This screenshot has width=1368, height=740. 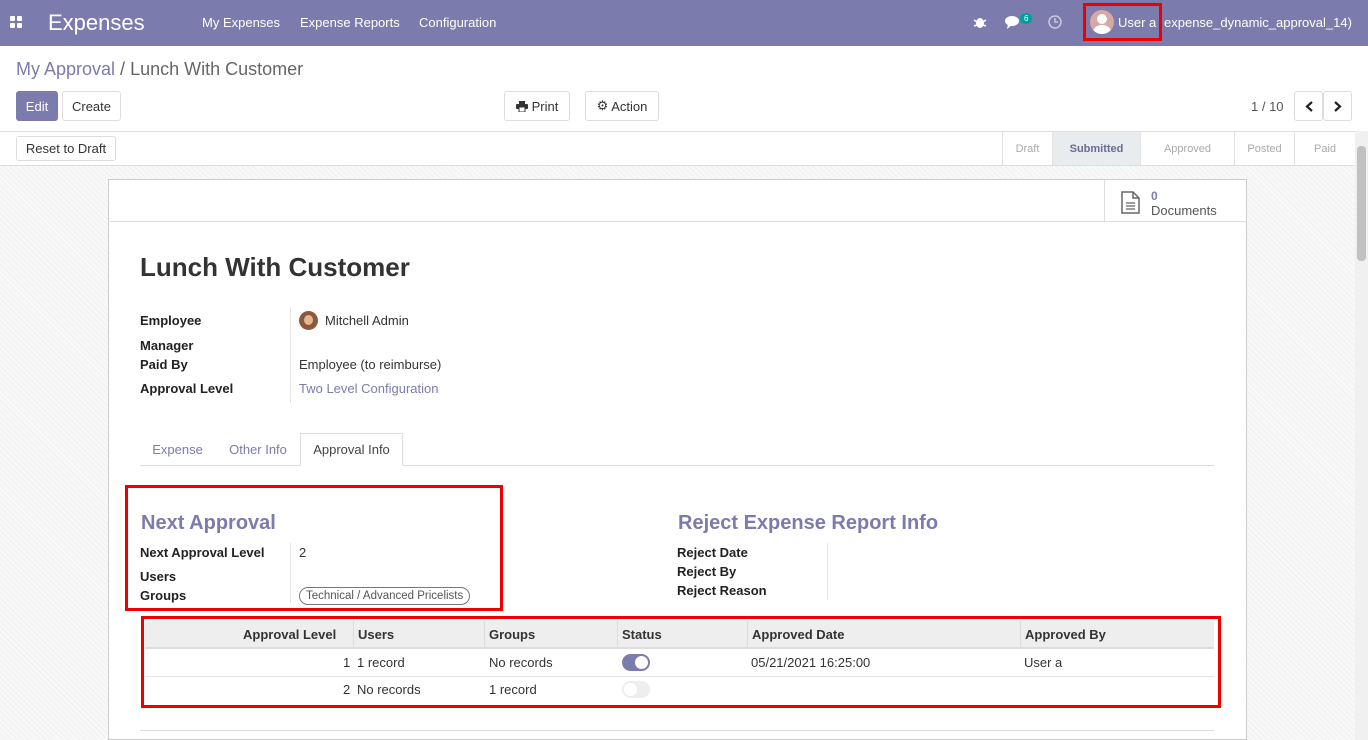 What do you see at coordinates (202, 552) in the screenshot?
I see `next-approval-level-label: Next Approval Level` at bounding box center [202, 552].